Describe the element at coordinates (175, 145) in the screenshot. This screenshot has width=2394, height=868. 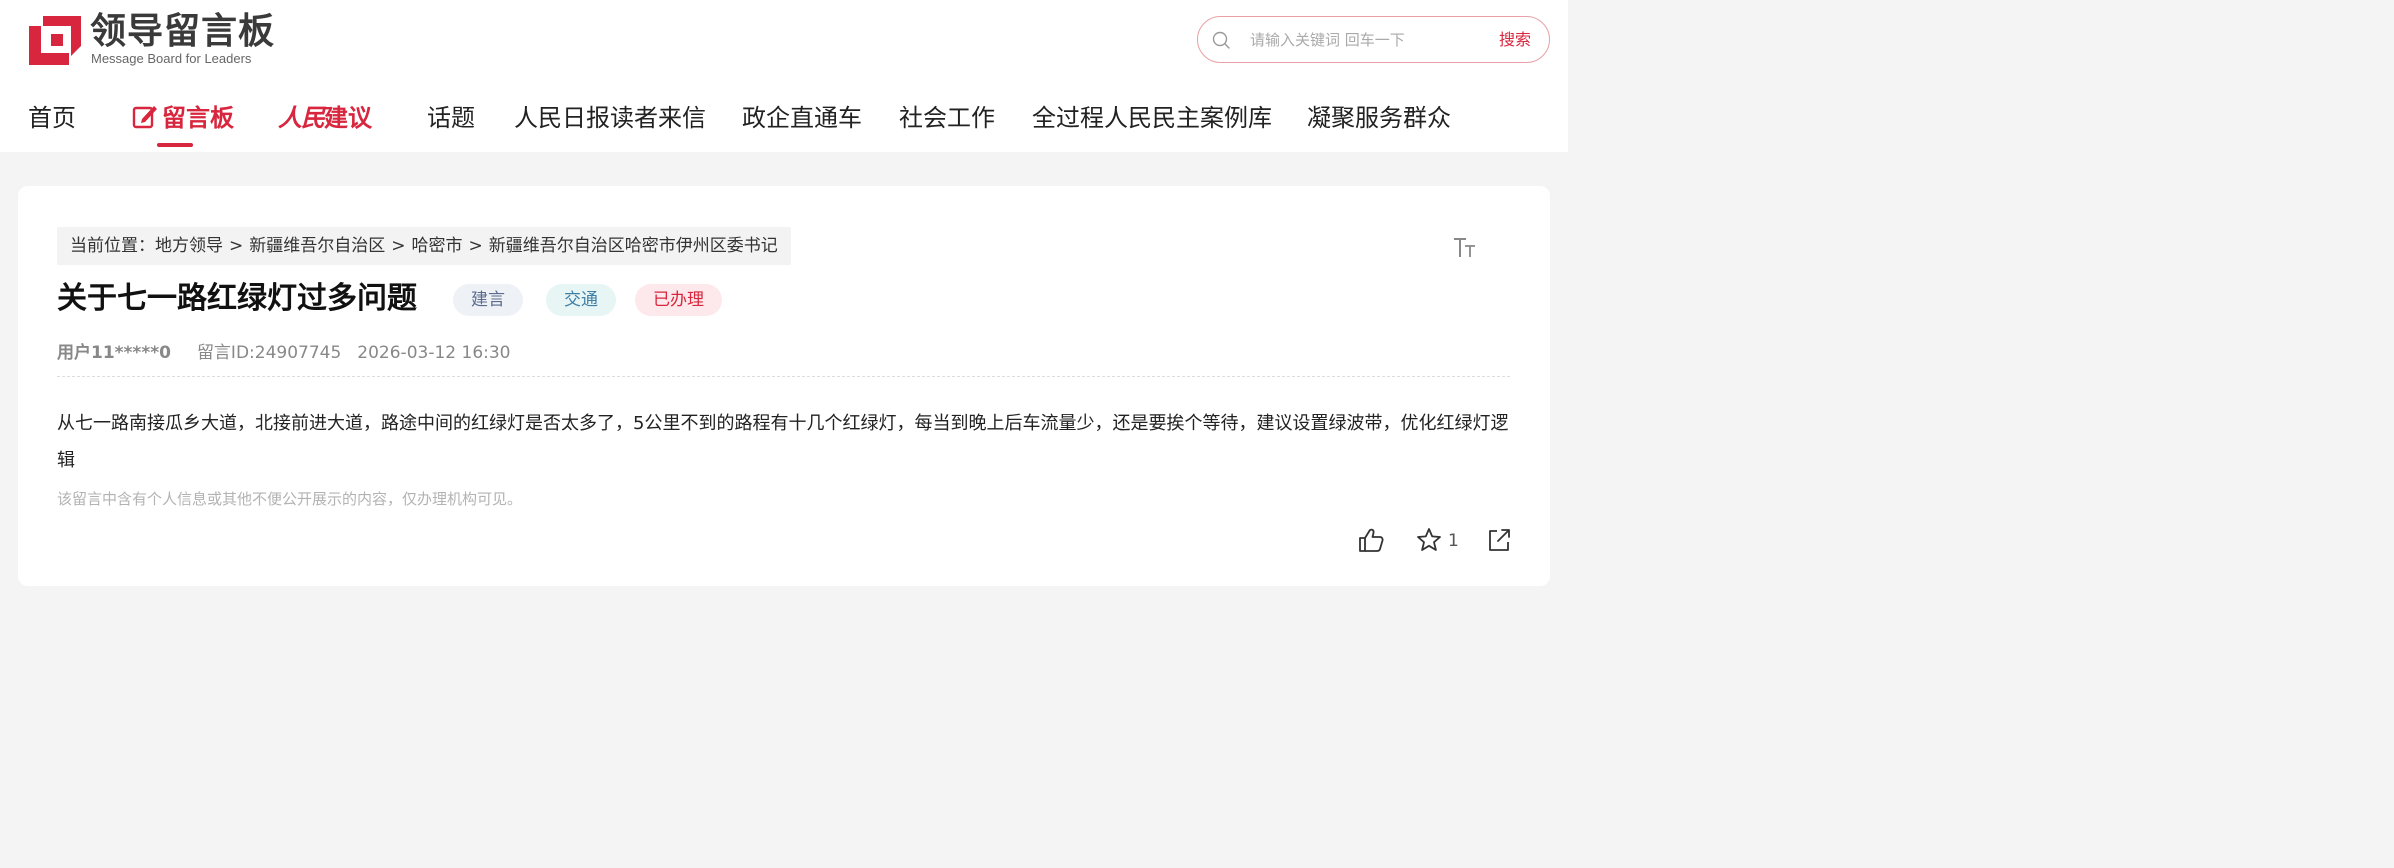
I see `nav-active-indicator` at that location.